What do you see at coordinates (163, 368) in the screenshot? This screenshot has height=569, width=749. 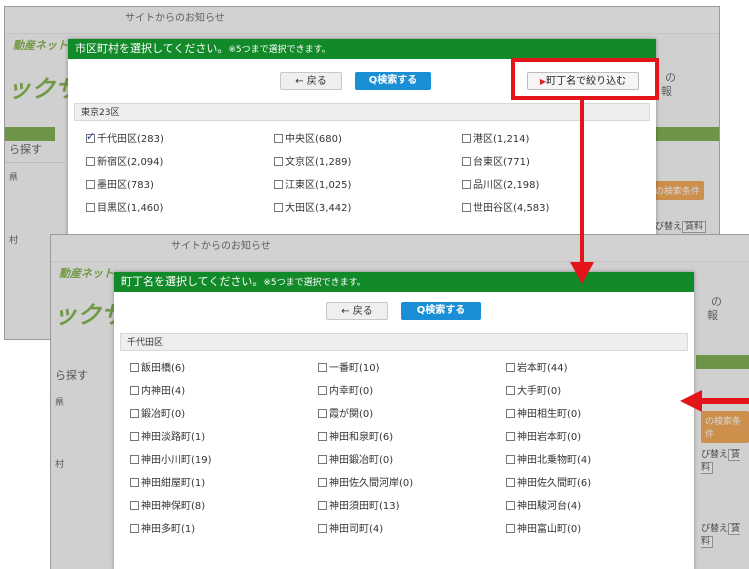 I see `town-option-label: 飯田橋(6)` at bounding box center [163, 368].